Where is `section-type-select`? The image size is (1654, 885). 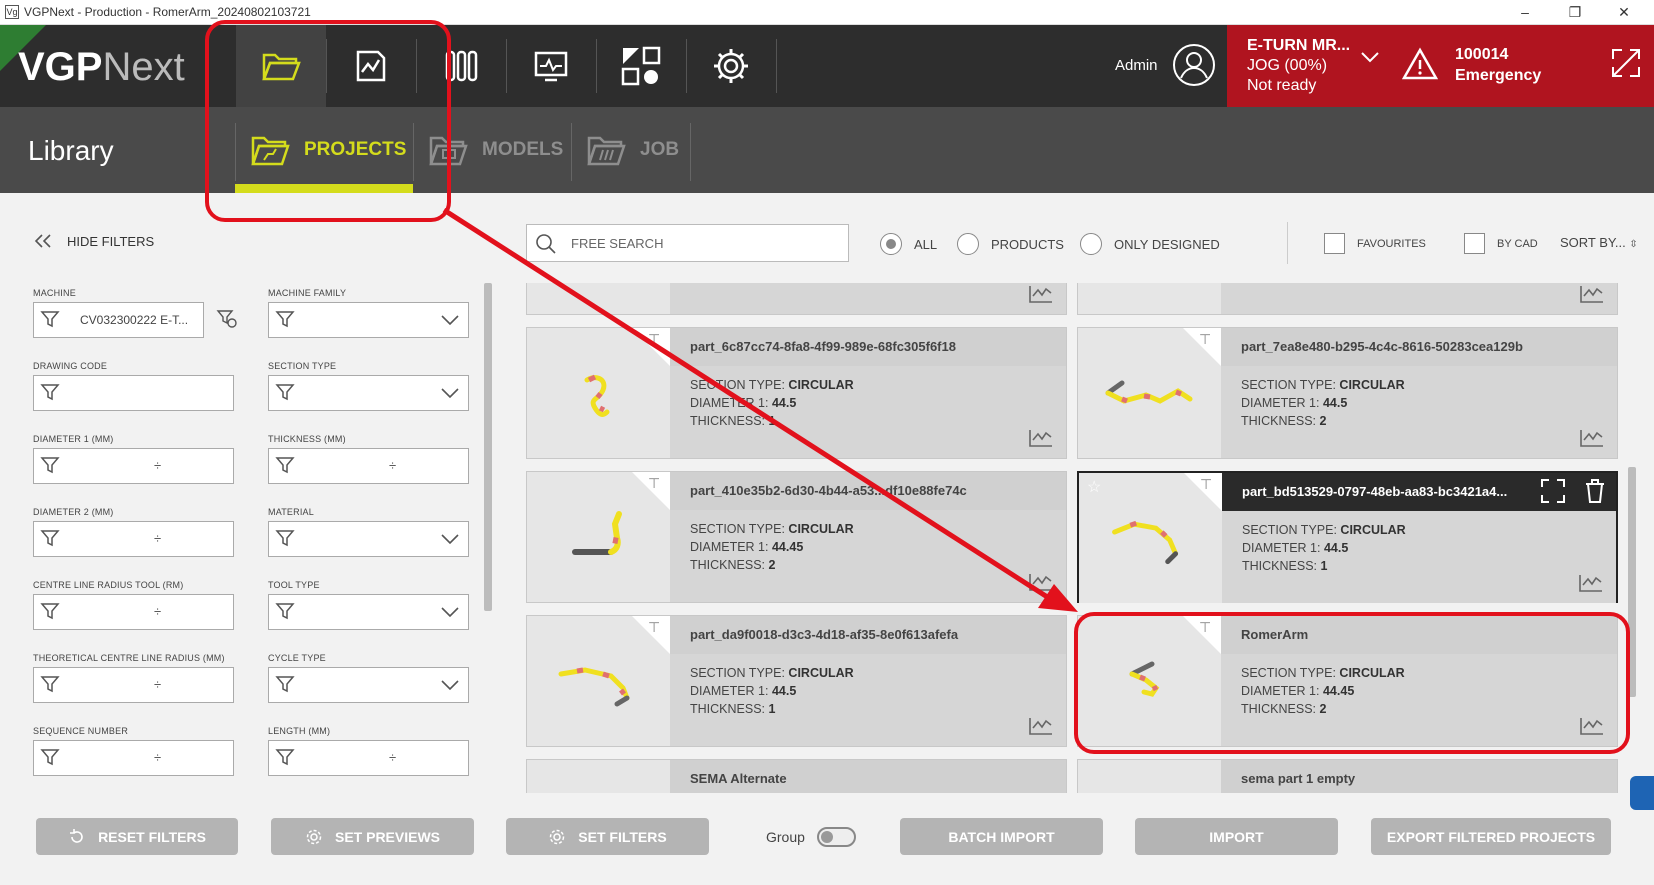
section-type-select is located at coordinates (368, 393).